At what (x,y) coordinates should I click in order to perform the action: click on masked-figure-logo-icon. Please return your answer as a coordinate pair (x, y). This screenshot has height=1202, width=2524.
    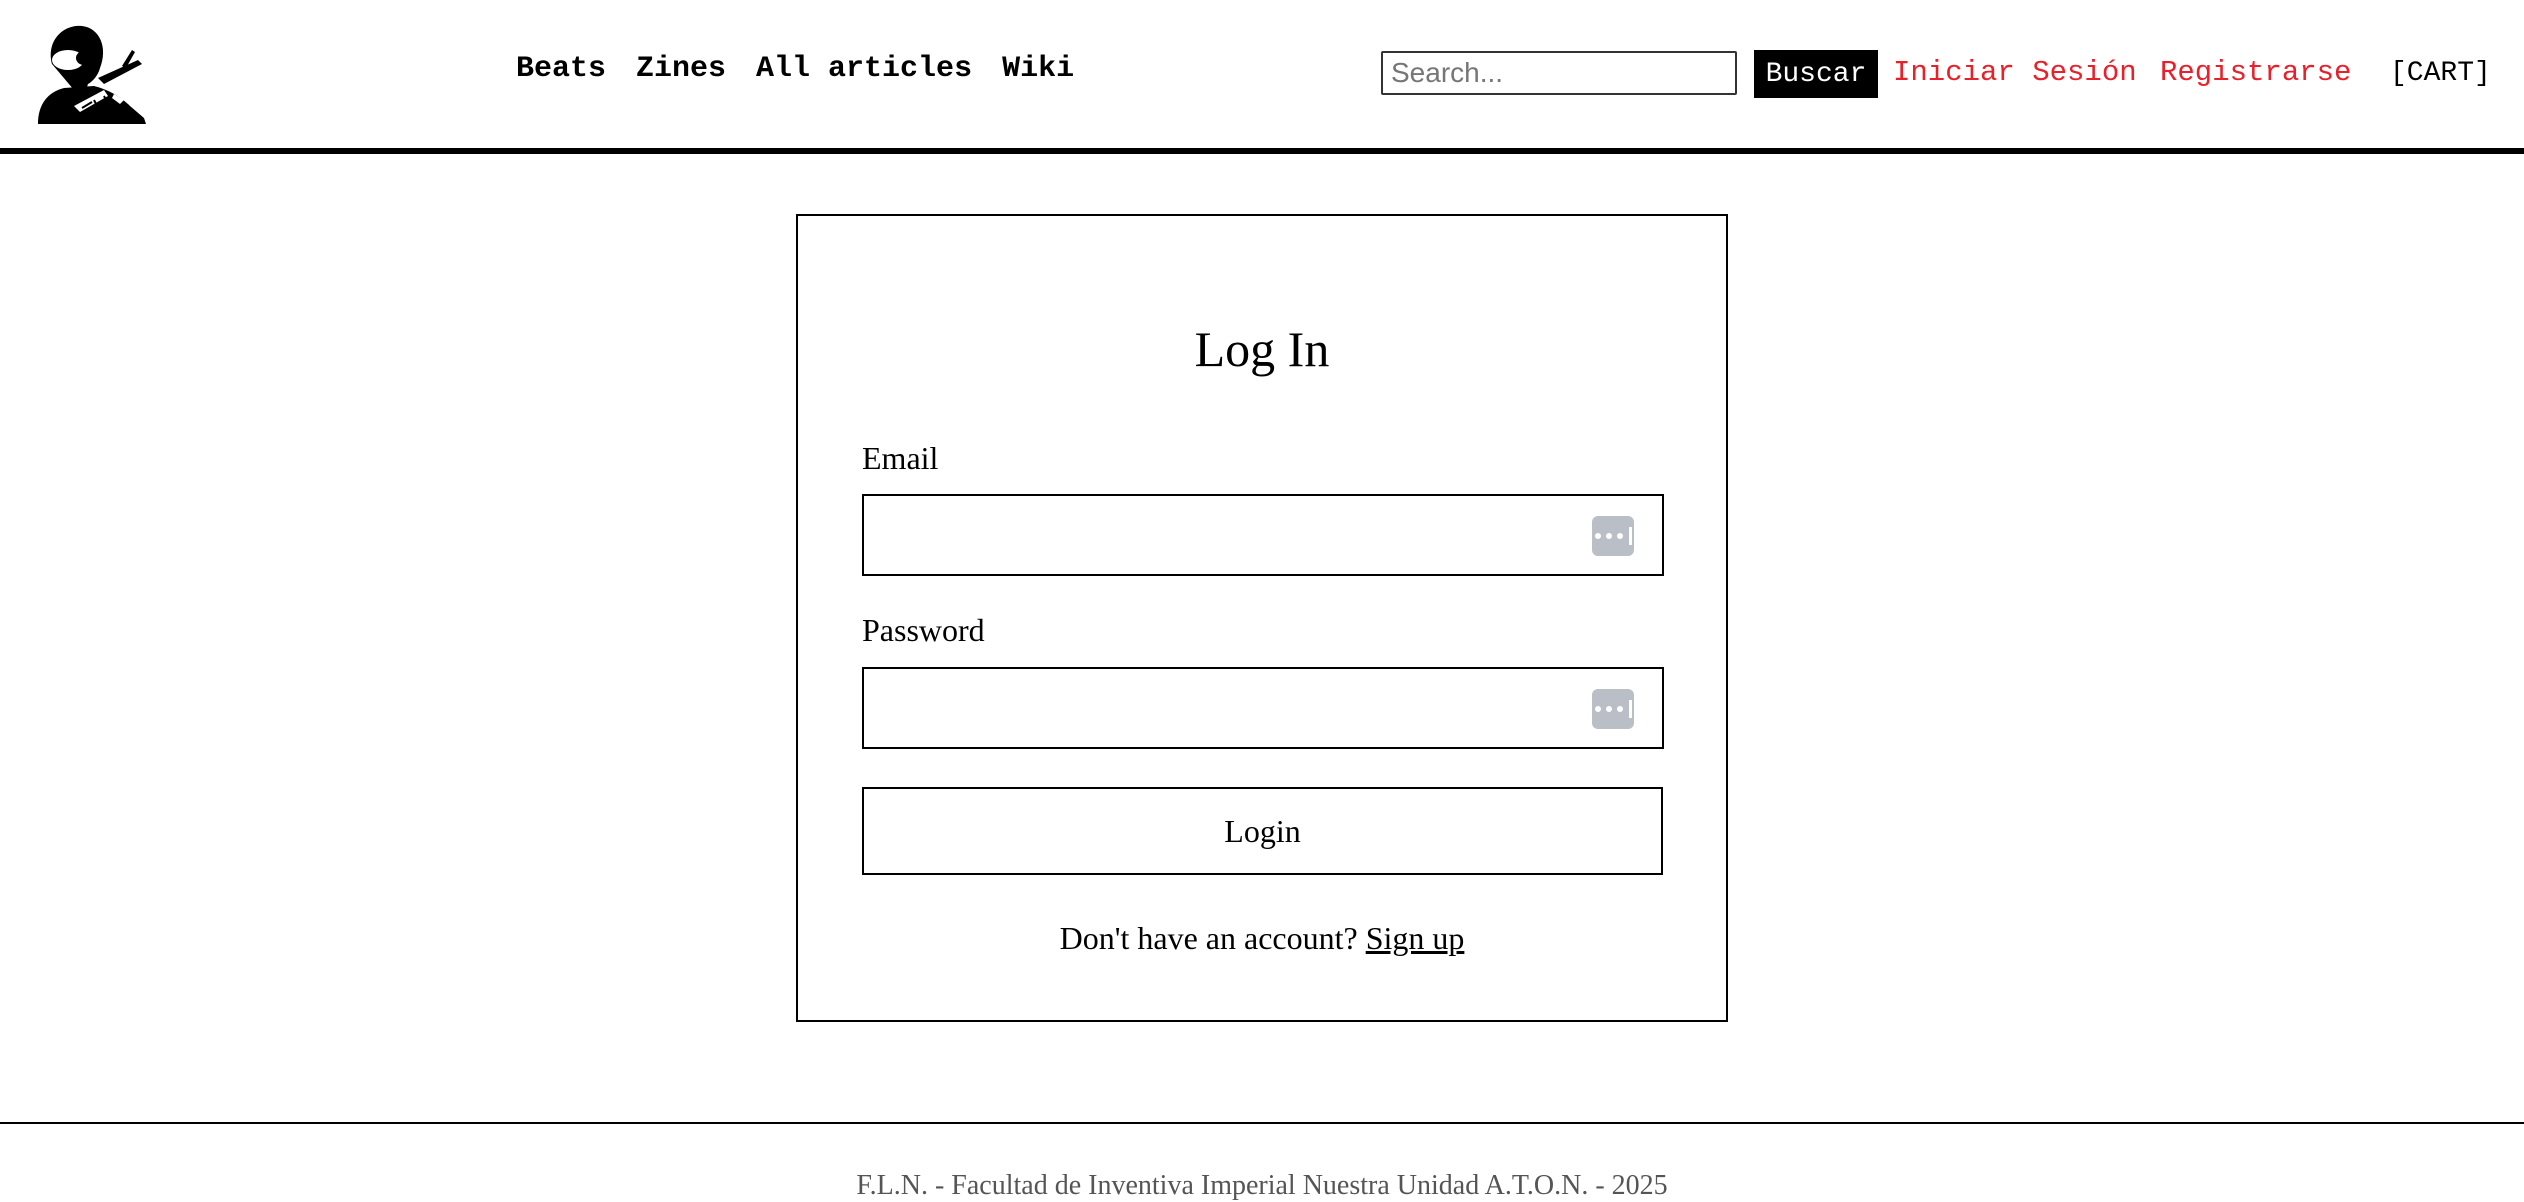
    Looking at the image, I should click on (92, 74).